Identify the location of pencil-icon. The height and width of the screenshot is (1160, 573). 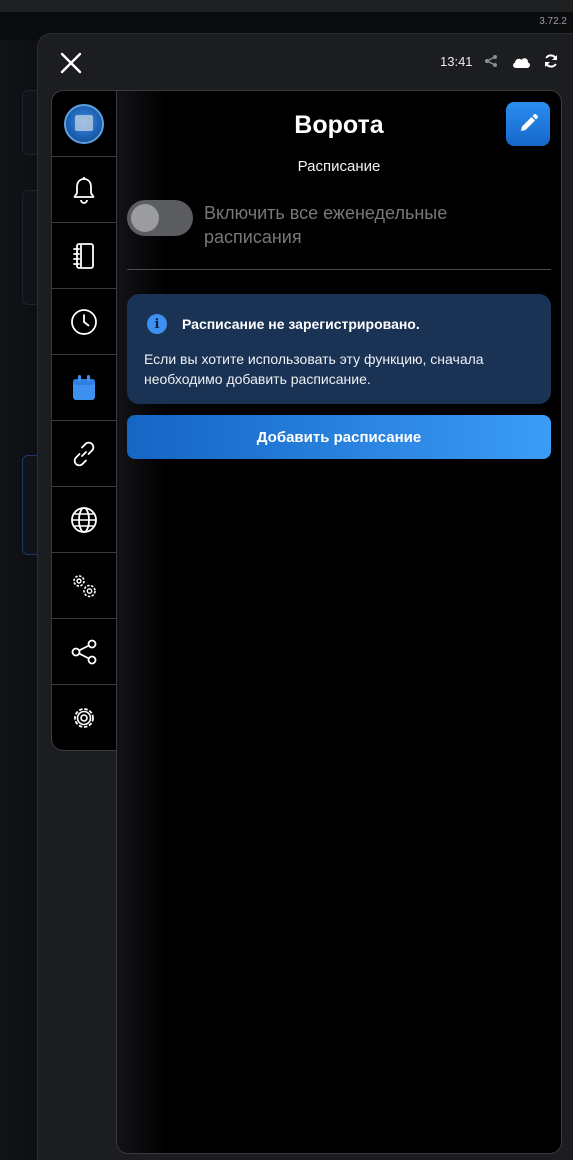
(529, 122).